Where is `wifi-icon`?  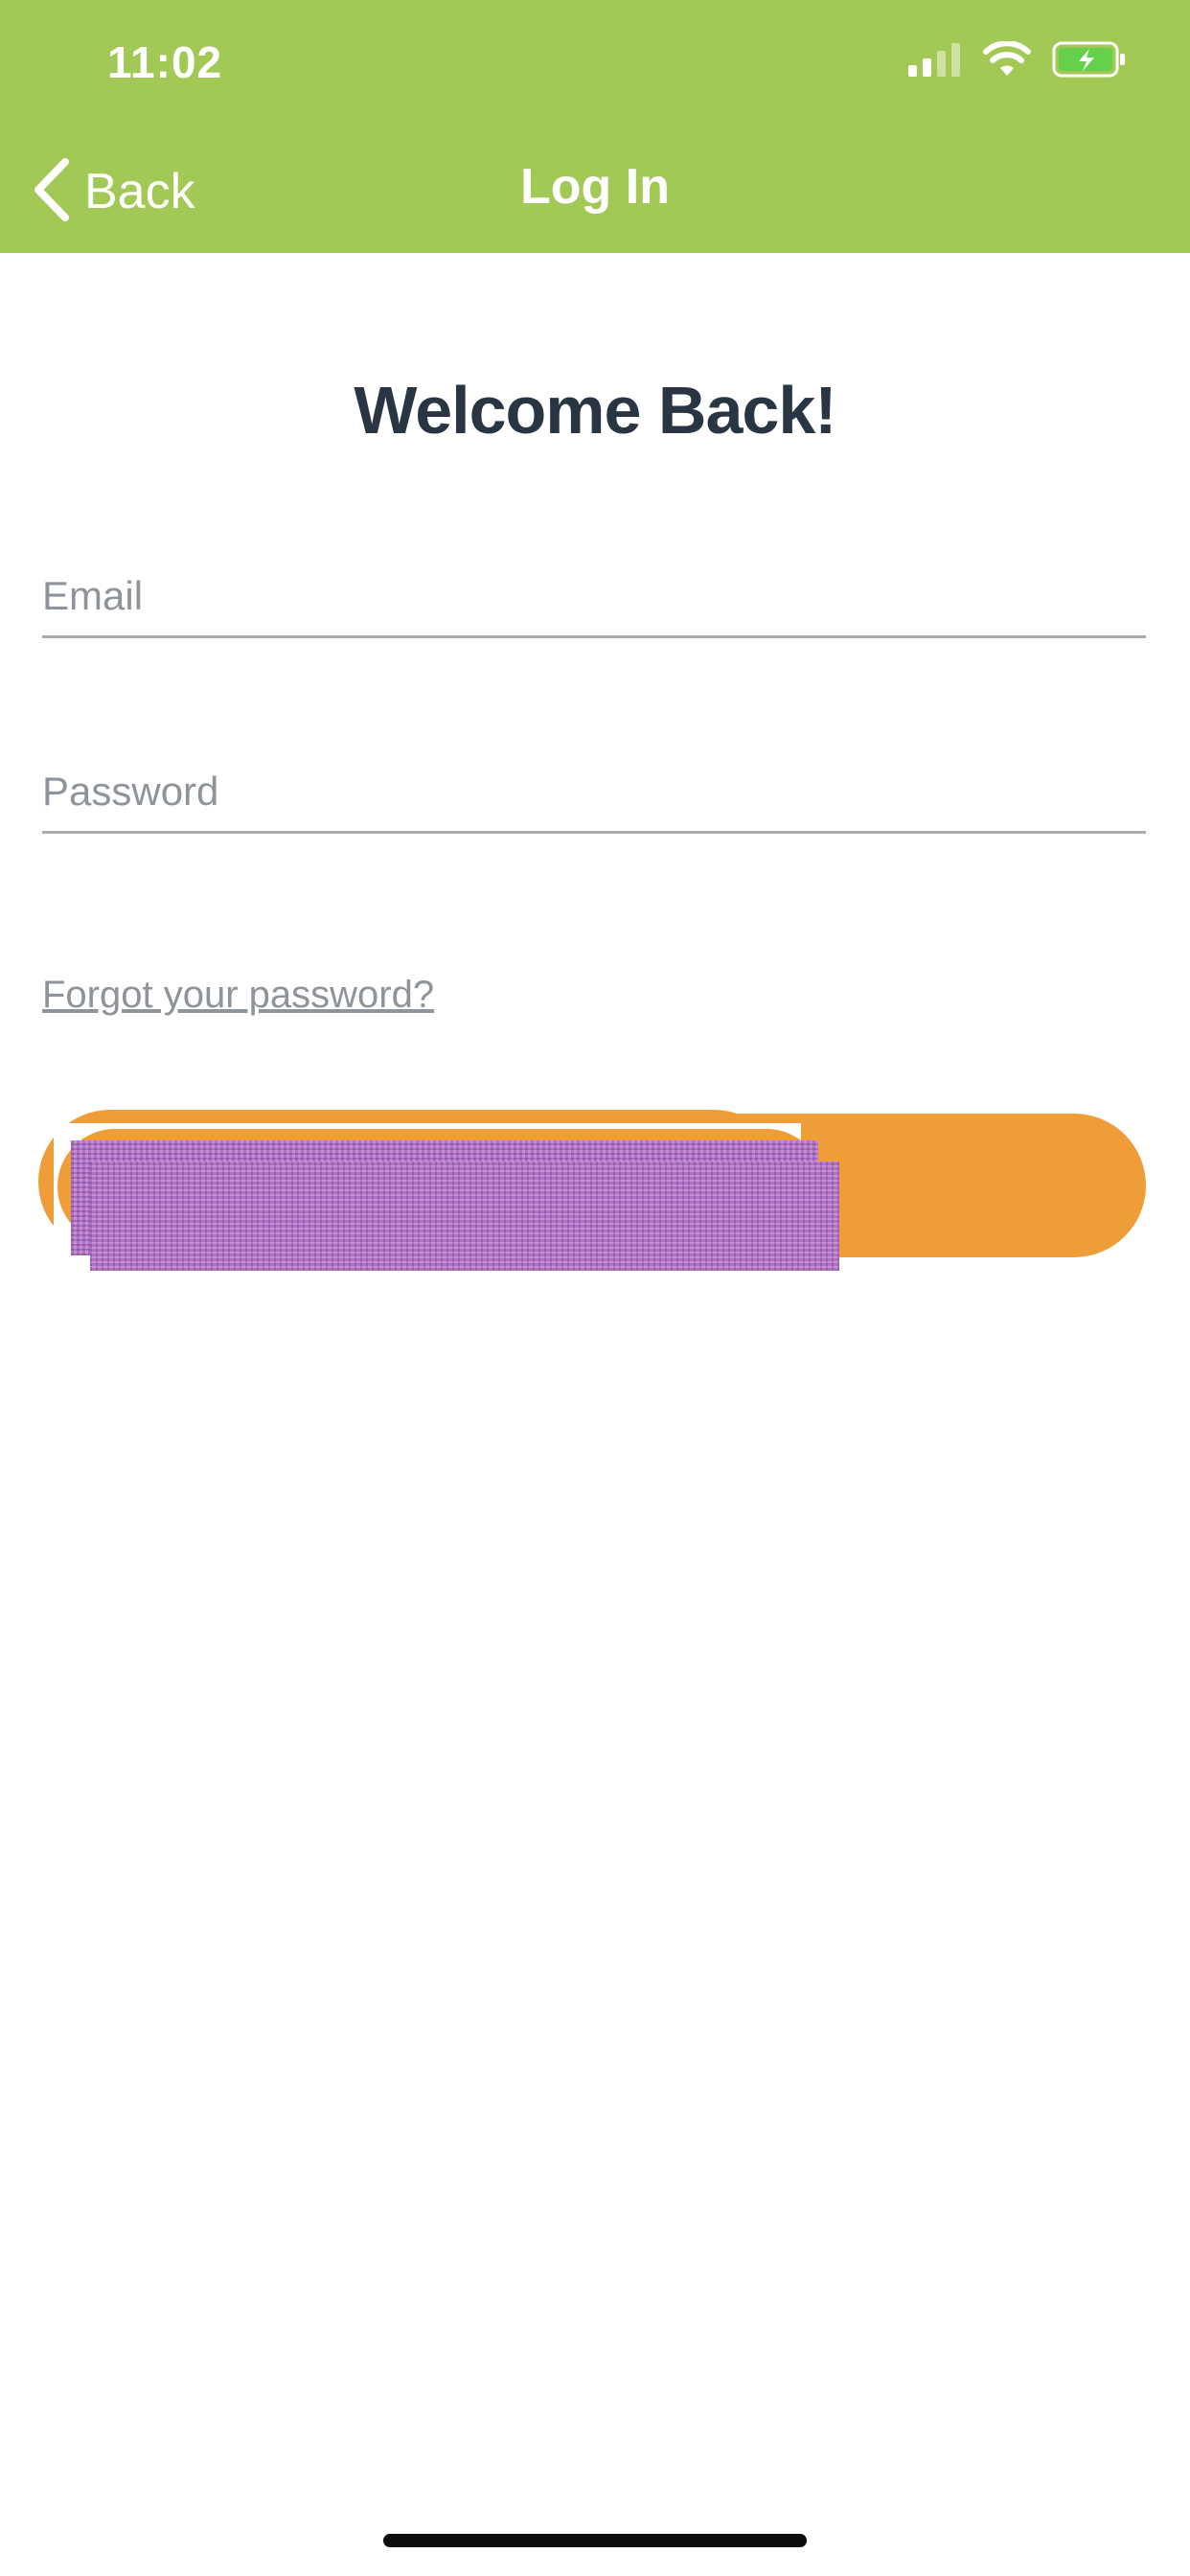
wifi-icon is located at coordinates (1007, 60).